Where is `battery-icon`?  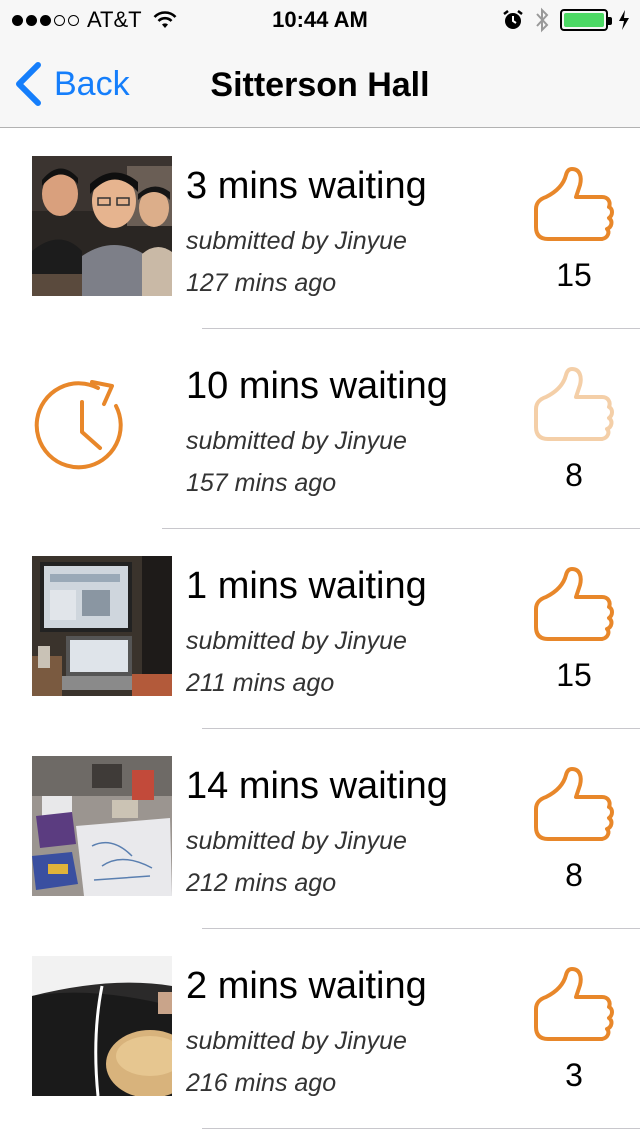
battery-icon is located at coordinates (586, 20).